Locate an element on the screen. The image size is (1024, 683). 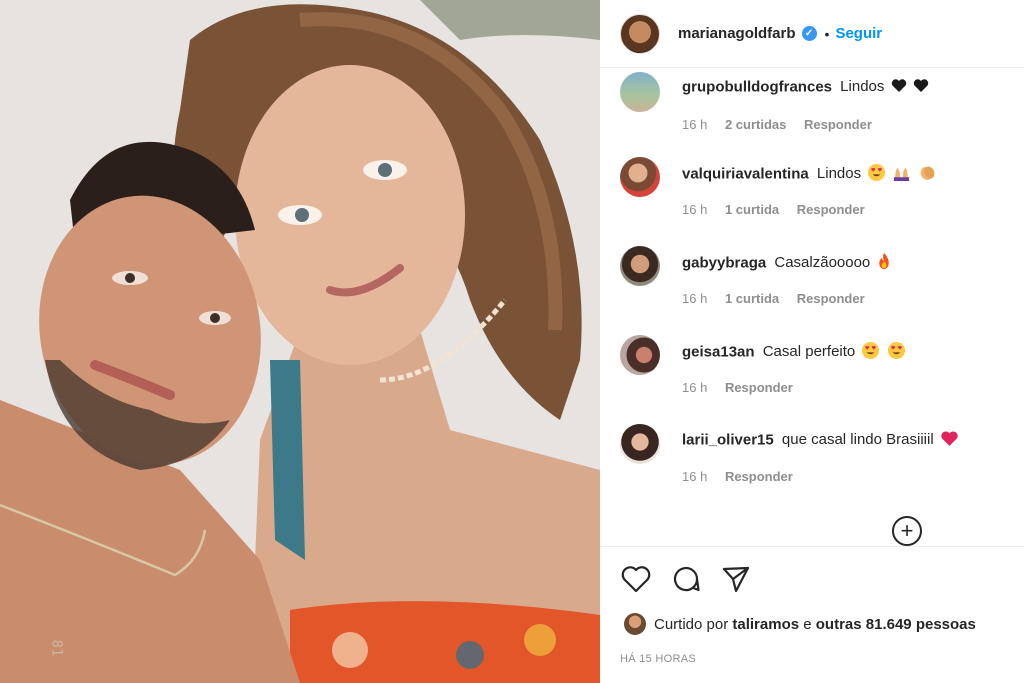
verified-icon: ✓ is located at coordinates (809, 33).